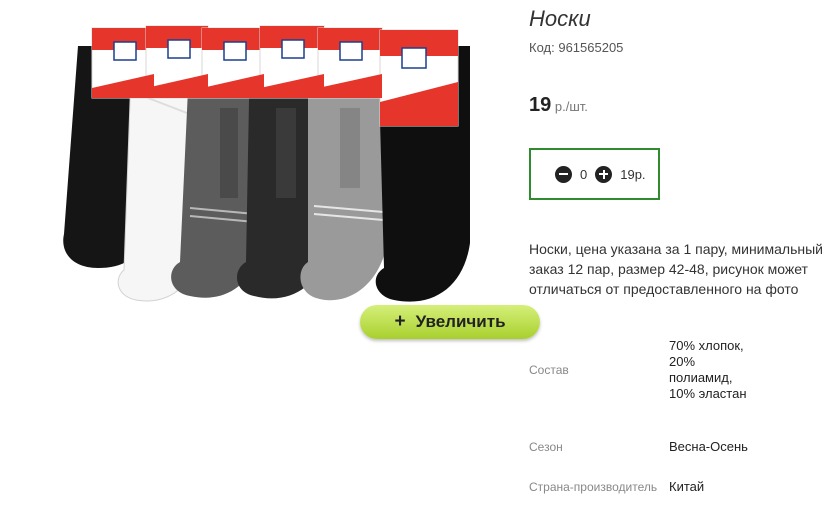 The image size is (839, 506). I want to click on plus-icon: +, so click(400, 321).